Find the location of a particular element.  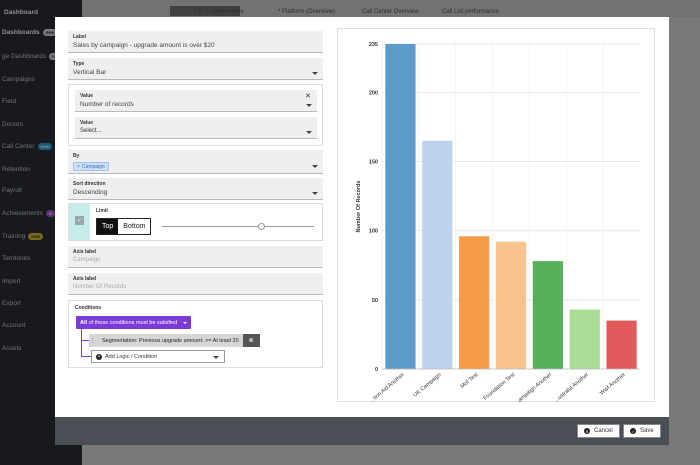

x-tick-label: ...tion Aid Another is located at coordinates (387, 387).